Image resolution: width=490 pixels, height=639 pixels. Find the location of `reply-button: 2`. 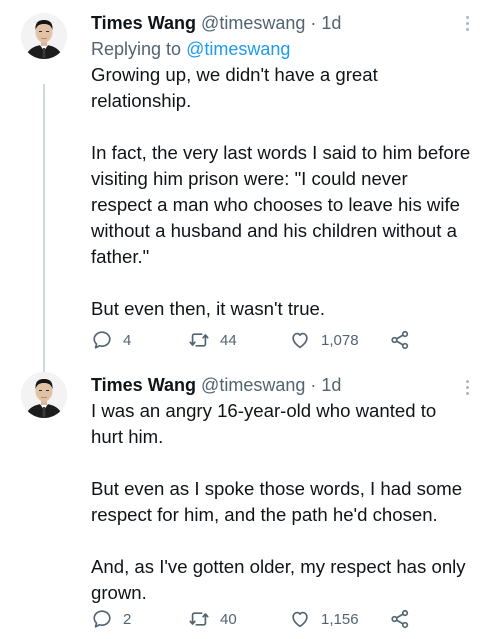

reply-button: 2 is located at coordinates (111, 619).